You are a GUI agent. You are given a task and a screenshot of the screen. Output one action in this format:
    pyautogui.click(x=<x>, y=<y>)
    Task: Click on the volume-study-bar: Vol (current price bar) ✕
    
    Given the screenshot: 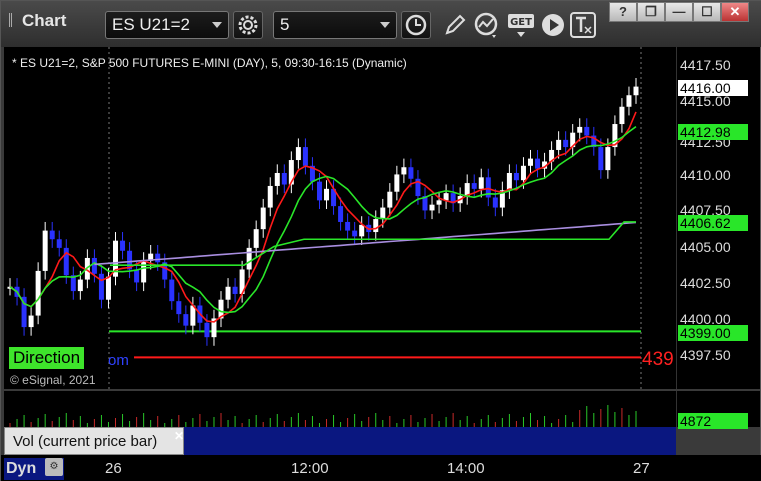 What is the action you would take?
    pyautogui.click(x=340, y=441)
    